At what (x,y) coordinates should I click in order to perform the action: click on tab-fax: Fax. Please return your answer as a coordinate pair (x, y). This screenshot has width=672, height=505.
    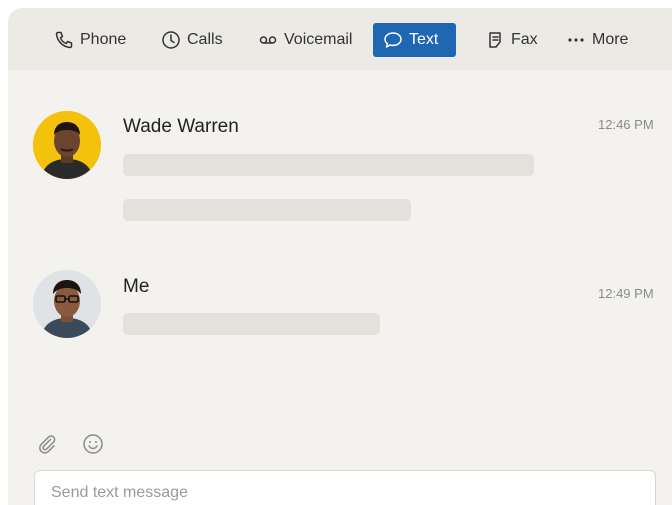
    Looking at the image, I should click on (511, 40).